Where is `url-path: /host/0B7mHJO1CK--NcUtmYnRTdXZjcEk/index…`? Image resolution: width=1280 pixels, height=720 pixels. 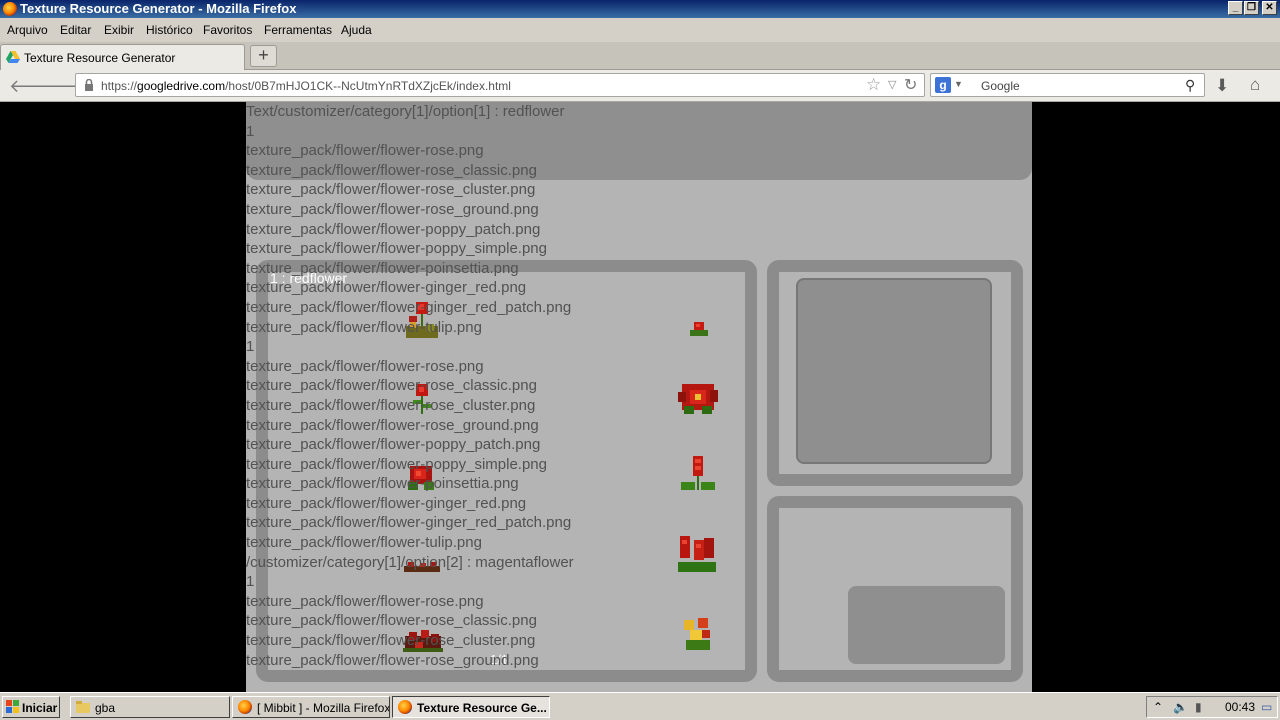
url-path: /host/0B7mHJO1CK--NcUtmYnRTdXZjcEk/index… is located at coordinates (368, 86).